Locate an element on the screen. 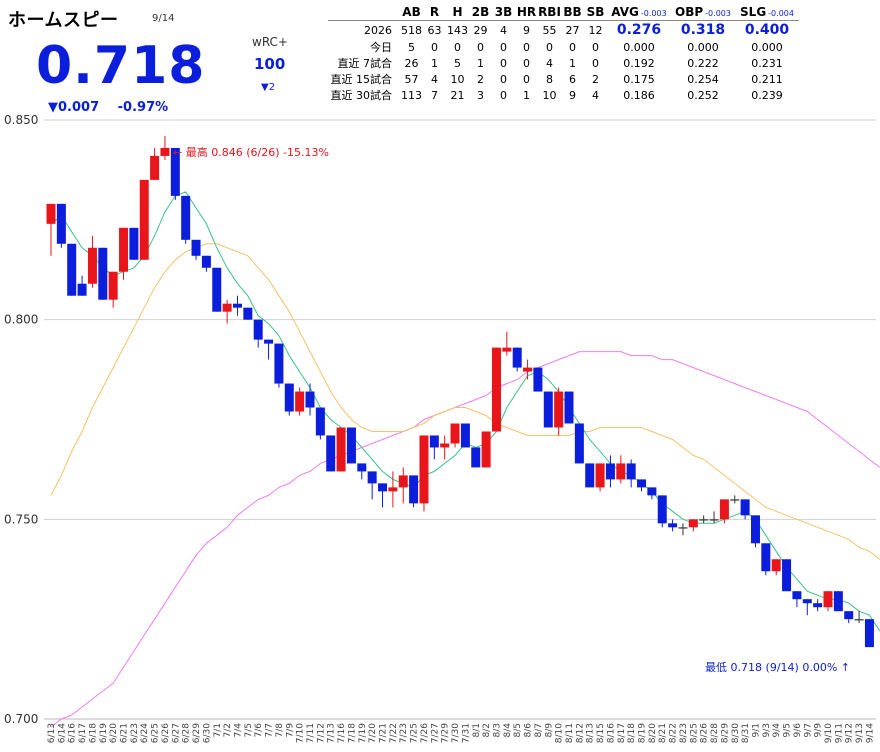  x-tick-label: 7/20 is located at coordinates (373, 733).